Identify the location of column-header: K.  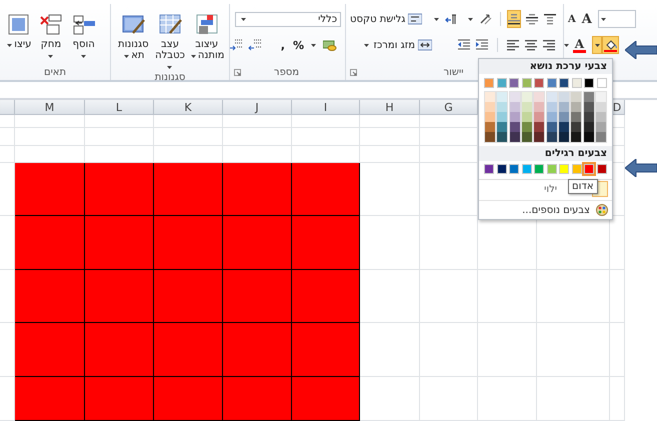
(188, 107).